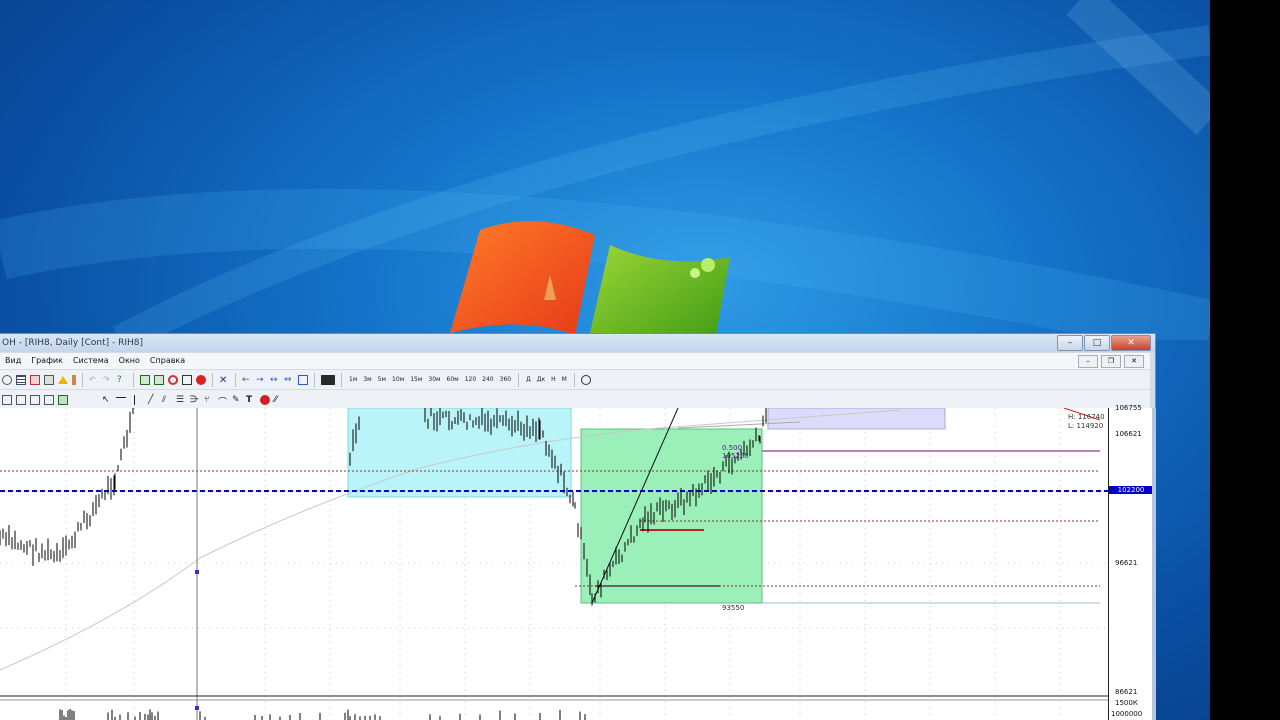 Image resolution: width=1280 pixels, height=720 pixels. Describe the element at coordinates (108, 380) in the screenshot. I see `redo-icon: ↷` at that location.